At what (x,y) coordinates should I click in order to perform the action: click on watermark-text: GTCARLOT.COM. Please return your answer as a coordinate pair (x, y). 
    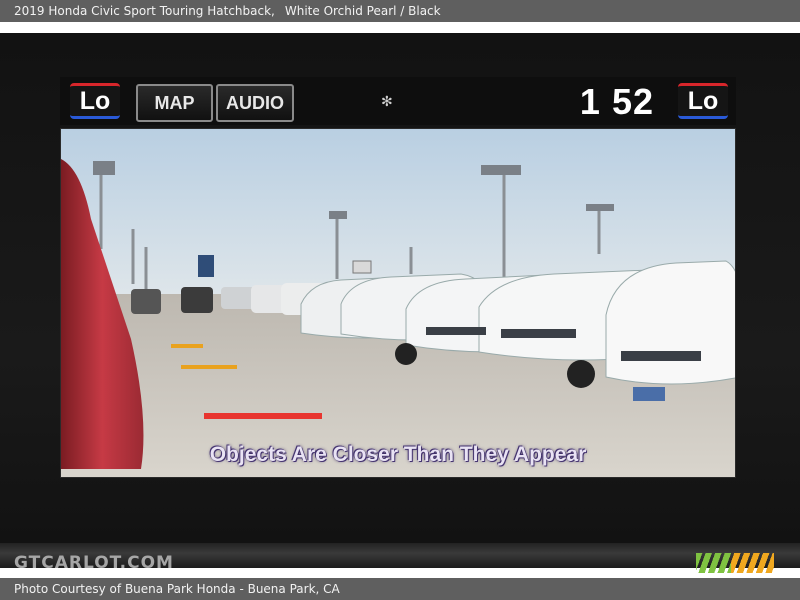
    Looking at the image, I should click on (94, 560).